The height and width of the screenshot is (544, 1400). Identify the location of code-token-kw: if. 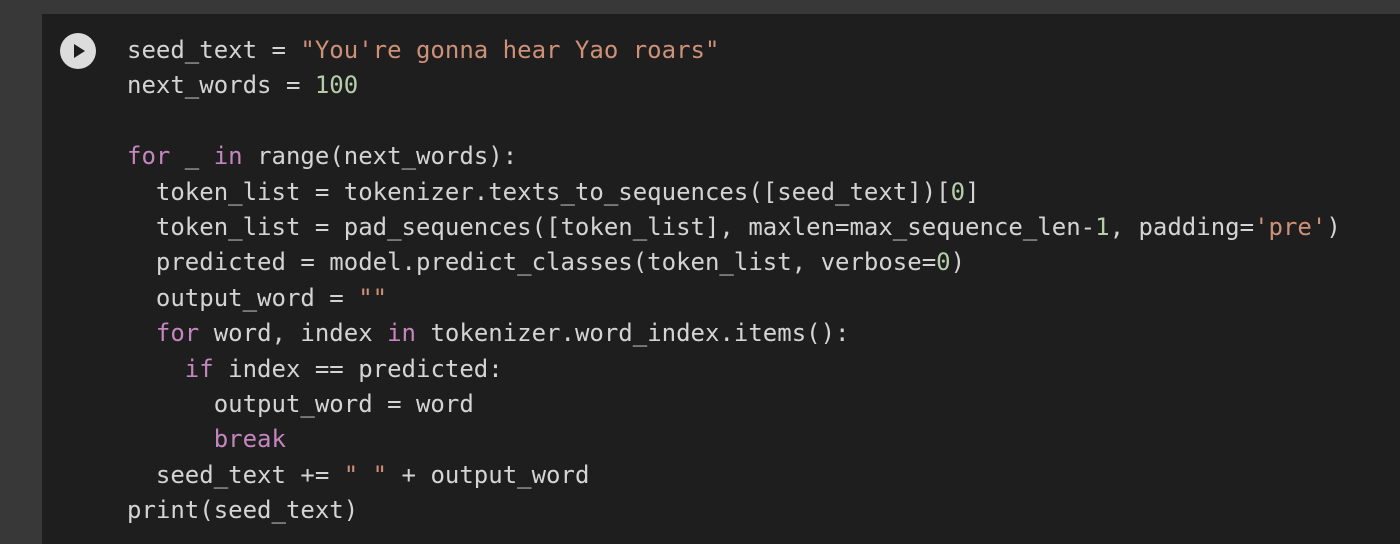
(199, 368).